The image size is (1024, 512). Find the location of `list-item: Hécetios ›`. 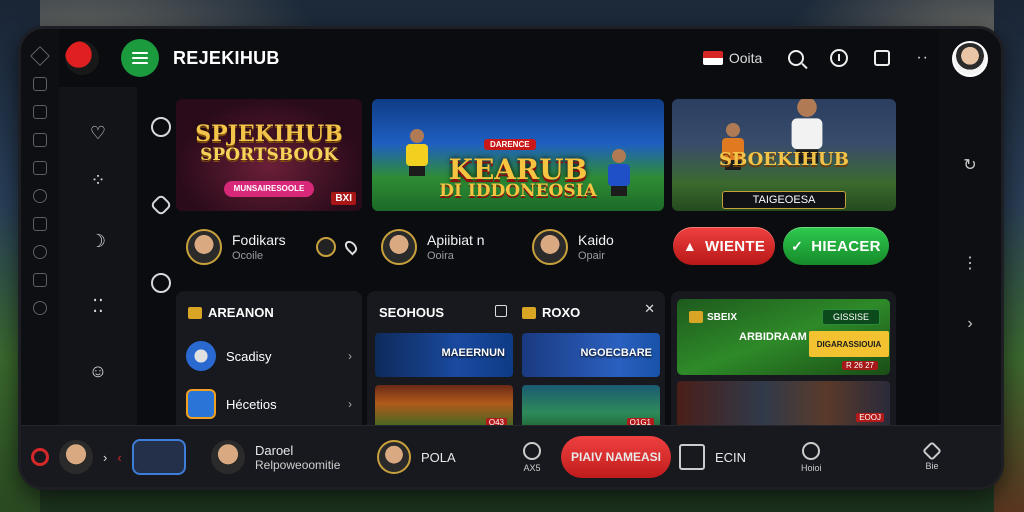

list-item: Hécetios › is located at coordinates (269, 404).